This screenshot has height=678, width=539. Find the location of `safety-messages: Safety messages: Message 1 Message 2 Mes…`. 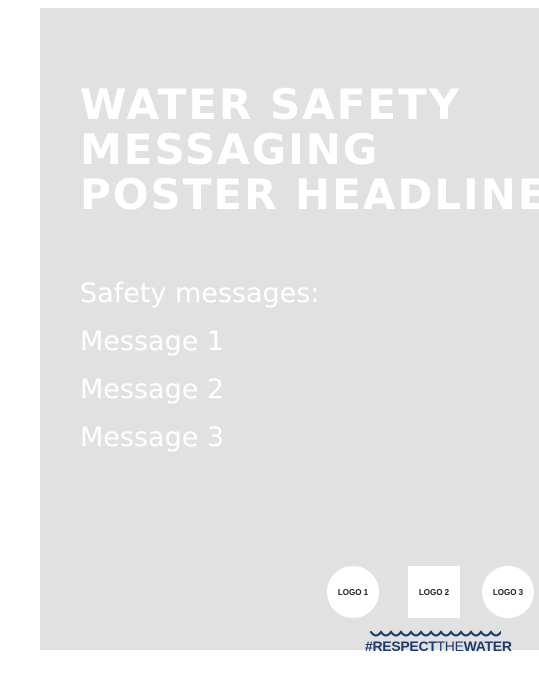

safety-messages: Safety messages: Message 1 Message 2 Mes… is located at coordinates (199, 366).